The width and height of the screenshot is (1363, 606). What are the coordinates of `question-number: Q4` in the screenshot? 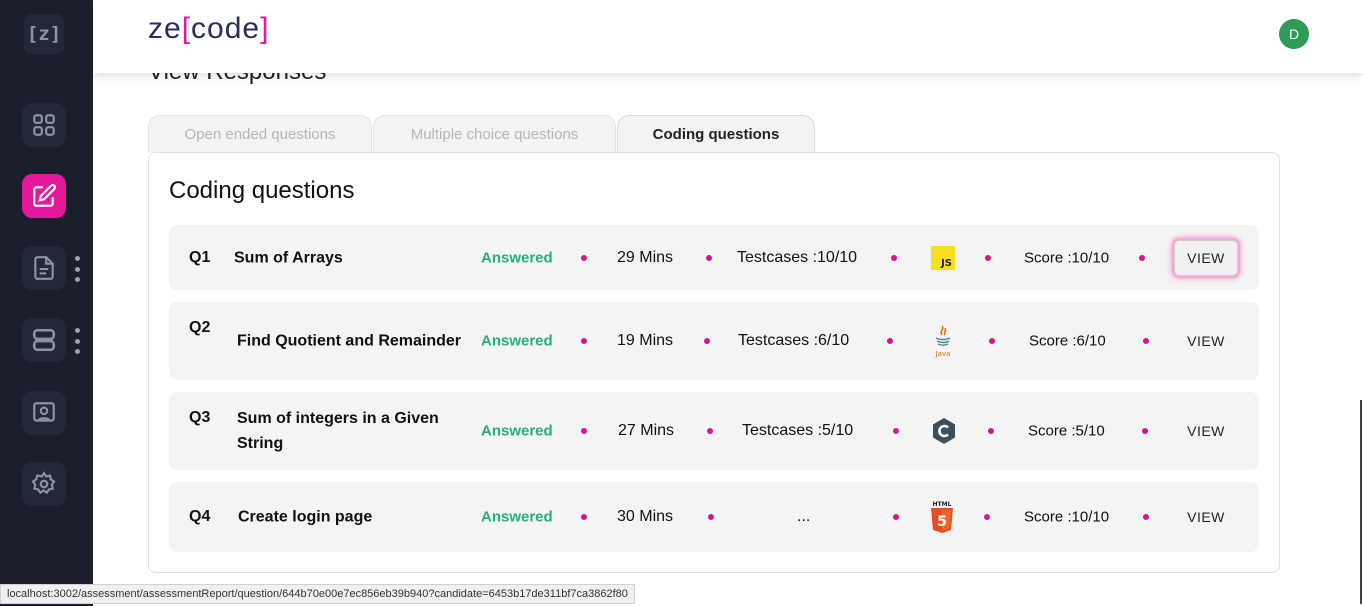 It's located at (200, 516).